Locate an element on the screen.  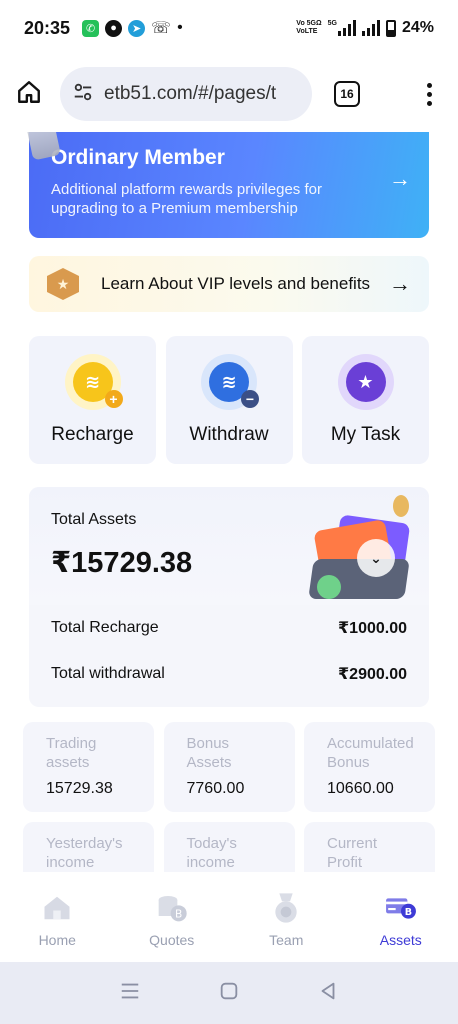
system-navigation-bar is located at coordinates (229, 993).